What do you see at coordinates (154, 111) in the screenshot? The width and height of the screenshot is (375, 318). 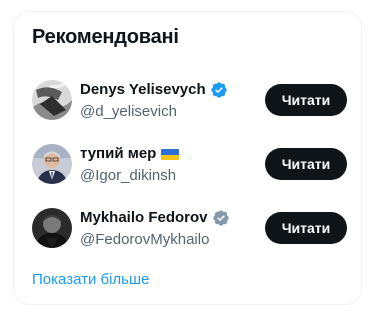 I see `user-handle: @d_yelisevich` at bounding box center [154, 111].